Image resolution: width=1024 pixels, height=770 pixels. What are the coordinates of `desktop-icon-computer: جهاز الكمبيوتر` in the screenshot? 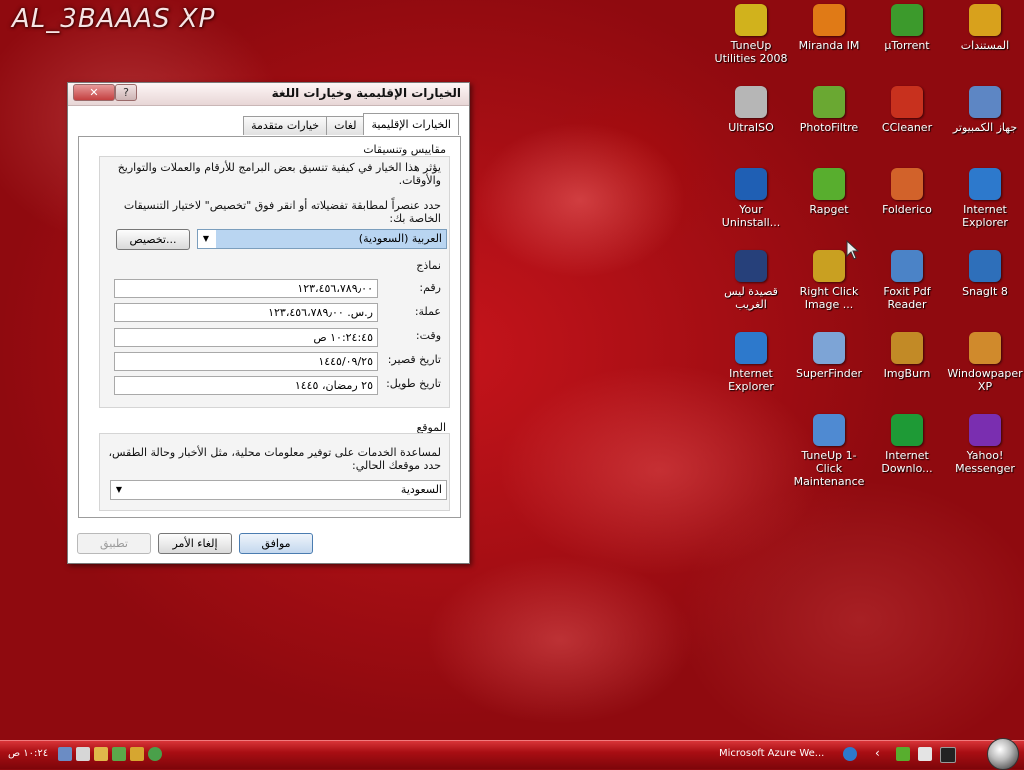 It's located at (984, 110).